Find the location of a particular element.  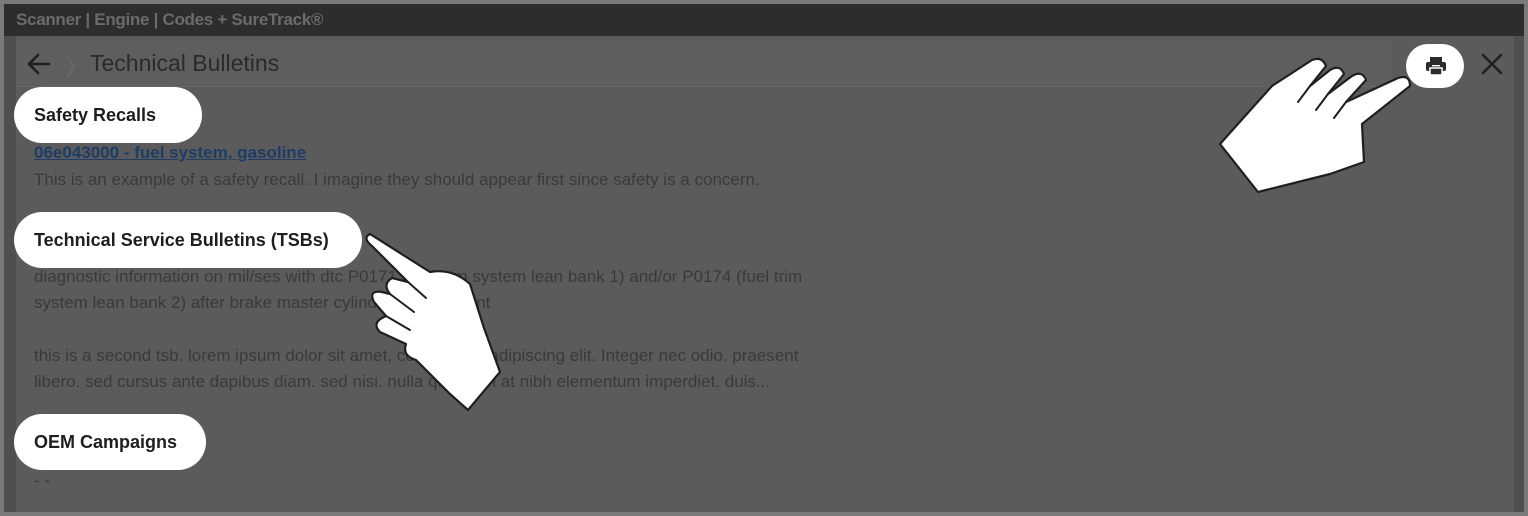

oem-campaigns-empty: - - is located at coordinates (42, 480).